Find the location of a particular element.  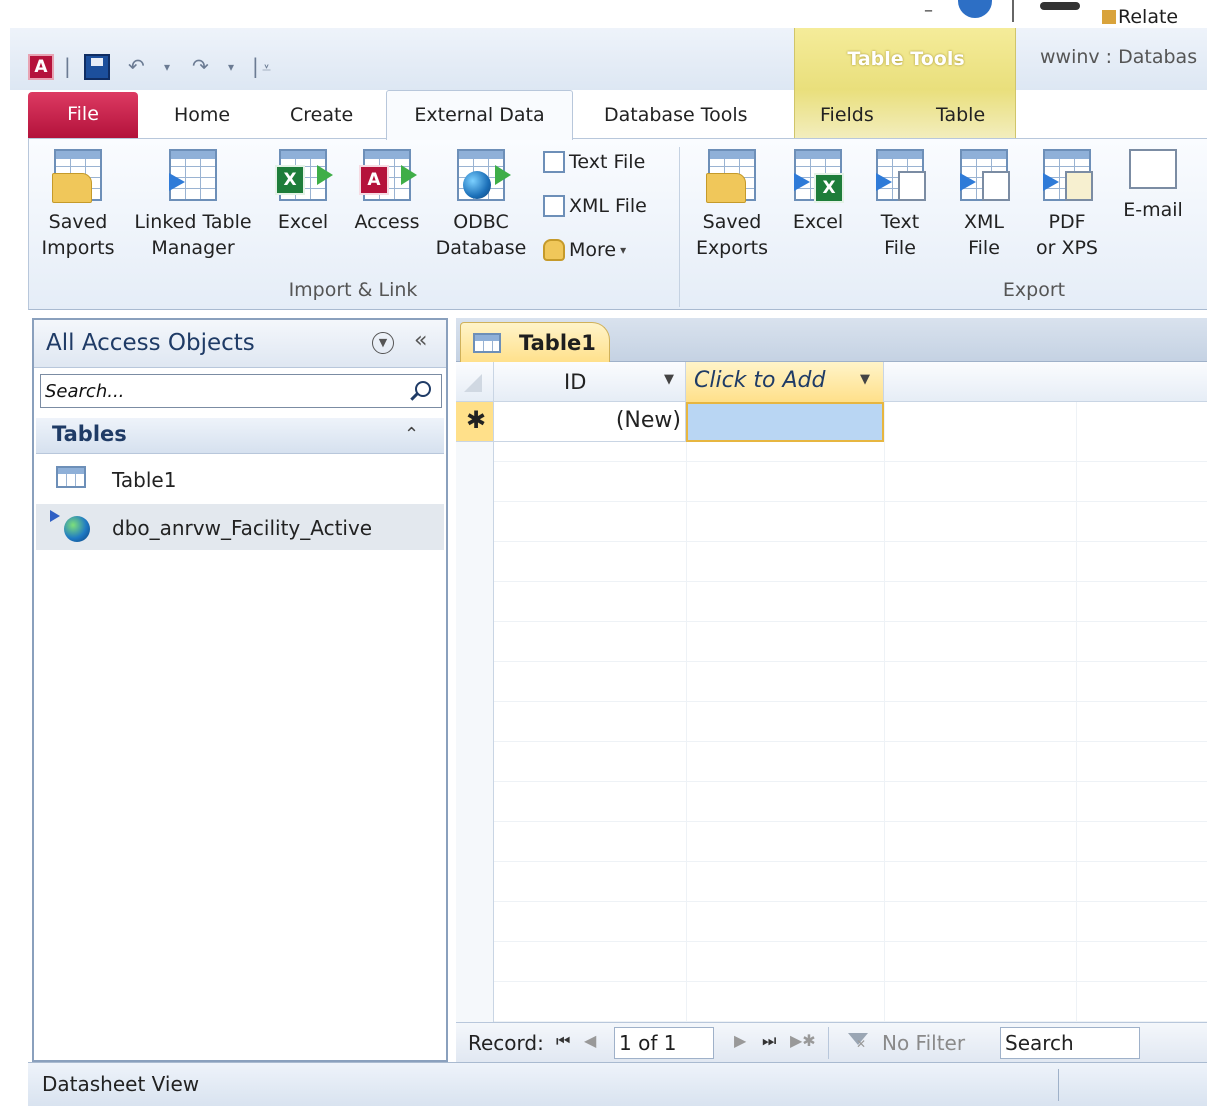

new-record-marker: ✱ is located at coordinates (476, 420).